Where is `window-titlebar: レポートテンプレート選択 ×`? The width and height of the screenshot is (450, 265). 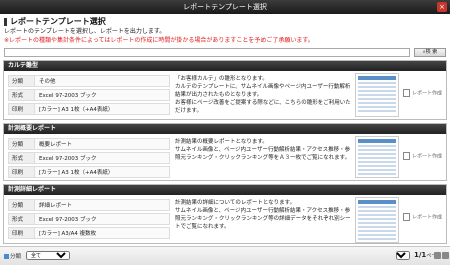 window-titlebar: レポートテンプレート選択 × is located at coordinates (225, 7).